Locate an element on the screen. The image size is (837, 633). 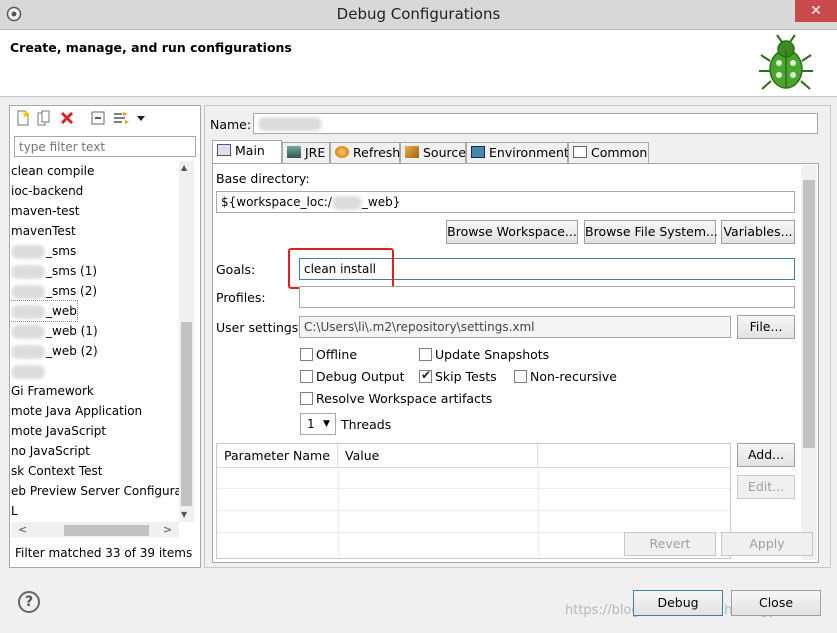
list-item-label: _sms (2) is located at coordinates (72, 291).